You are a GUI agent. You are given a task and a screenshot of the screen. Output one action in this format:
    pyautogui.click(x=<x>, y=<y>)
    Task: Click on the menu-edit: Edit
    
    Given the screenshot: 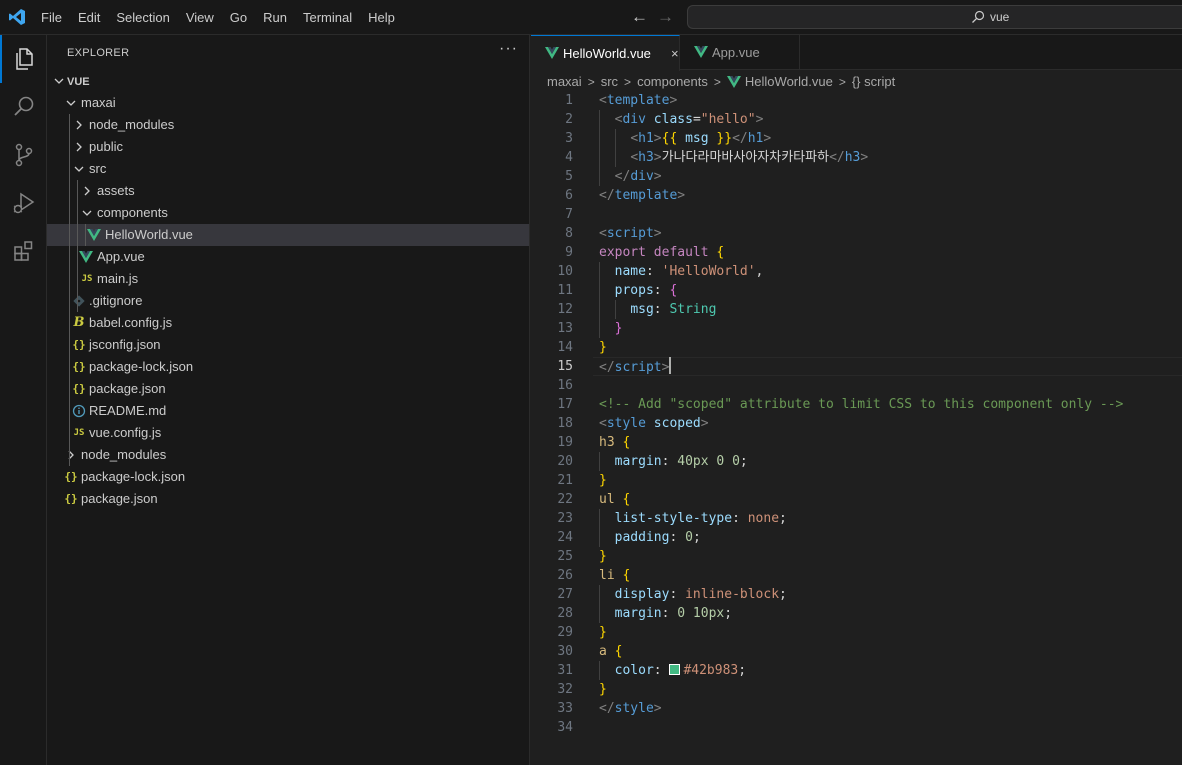 What is the action you would take?
    pyautogui.click(x=89, y=17)
    